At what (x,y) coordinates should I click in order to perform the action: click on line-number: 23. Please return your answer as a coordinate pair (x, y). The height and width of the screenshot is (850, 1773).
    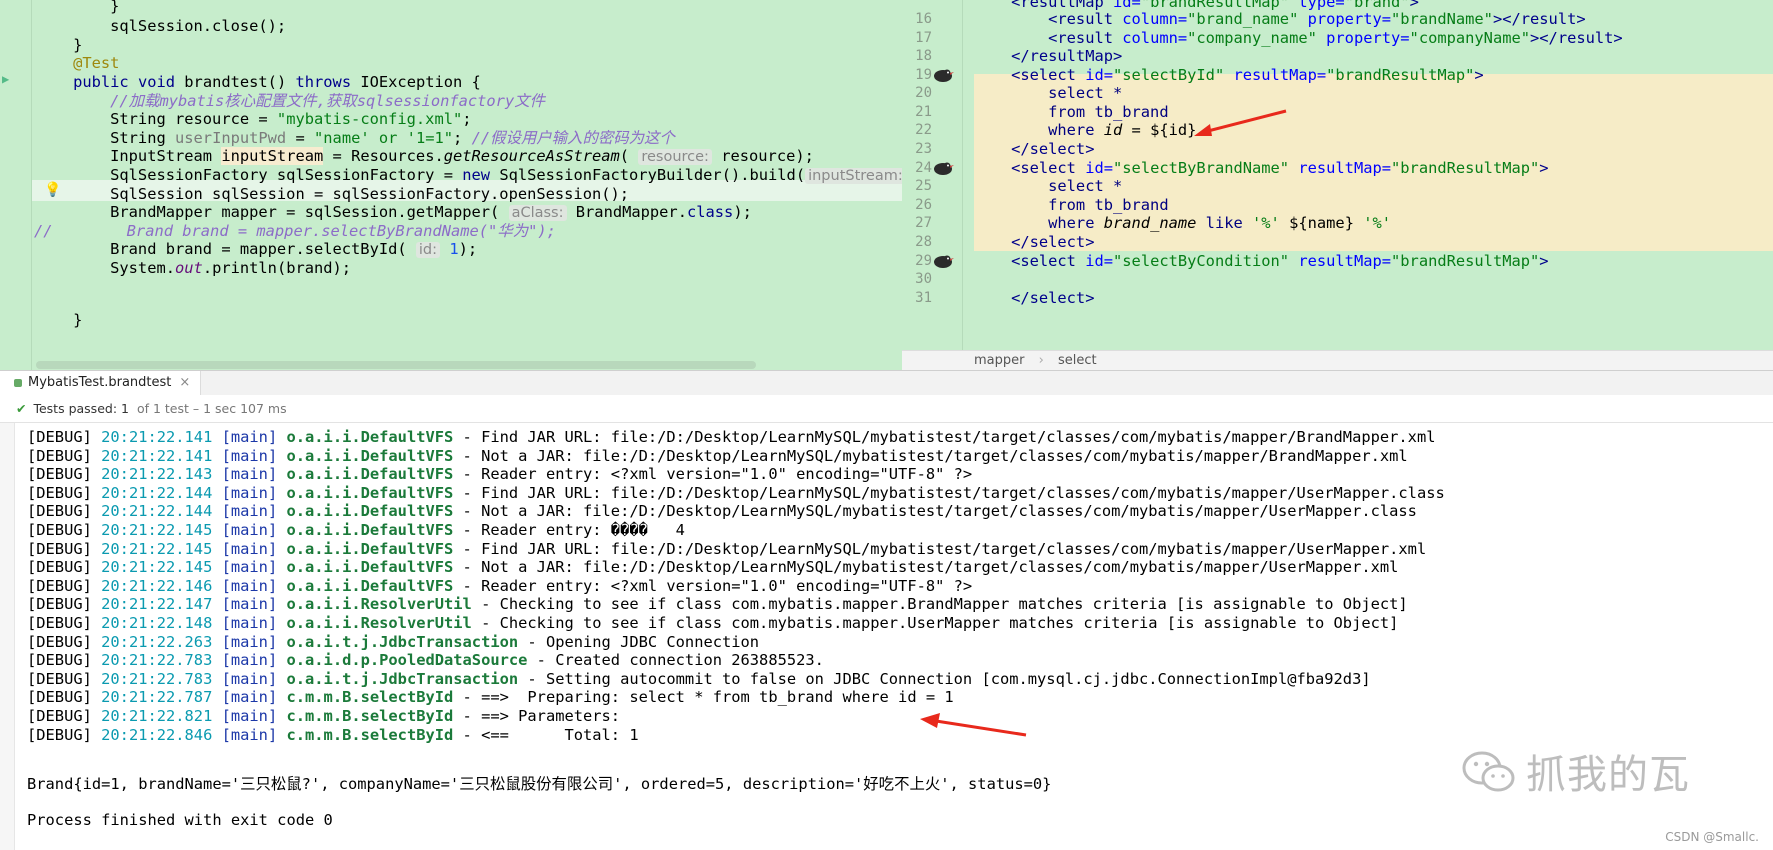
    Looking at the image, I should click on (923, 149).